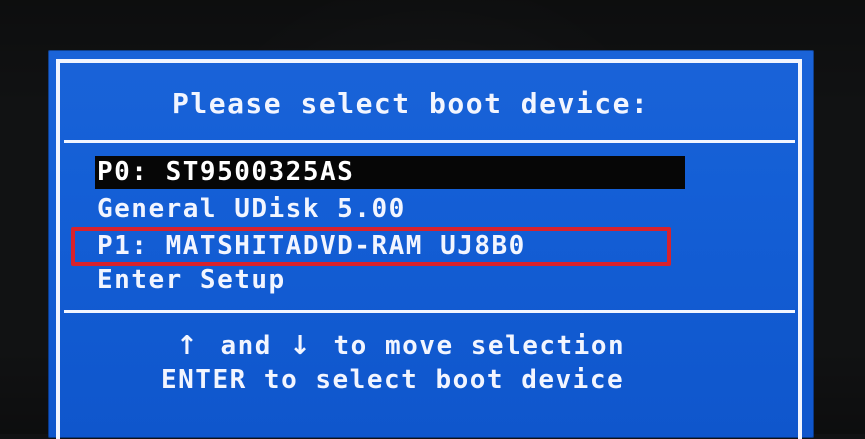 The image size is (865, 439). I want to click on help-divider, so click(429, 311).